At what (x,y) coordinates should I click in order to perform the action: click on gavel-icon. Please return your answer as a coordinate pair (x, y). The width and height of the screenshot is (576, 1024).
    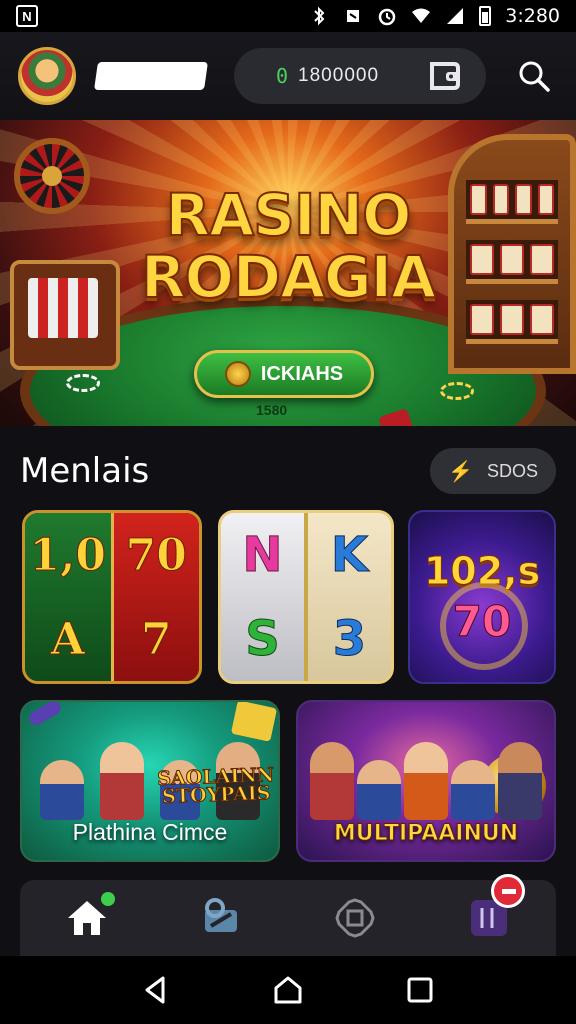
    Looking at the image, I should click on (45, 715).